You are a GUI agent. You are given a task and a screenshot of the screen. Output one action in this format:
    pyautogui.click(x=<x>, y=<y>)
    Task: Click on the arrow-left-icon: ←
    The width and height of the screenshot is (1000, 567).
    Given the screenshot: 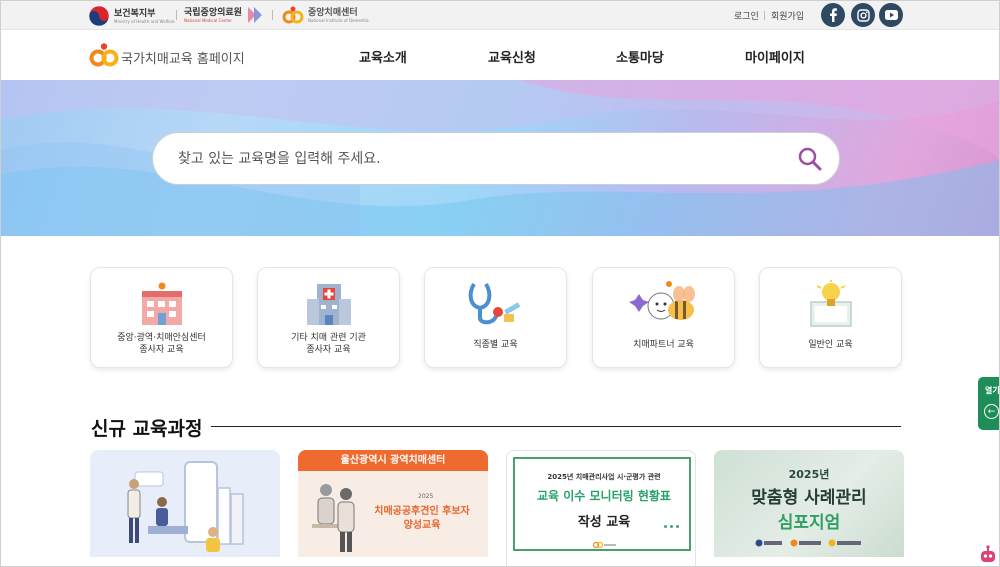 What is the action you would take?
    pyautogui.click(x=991, y=411)
    